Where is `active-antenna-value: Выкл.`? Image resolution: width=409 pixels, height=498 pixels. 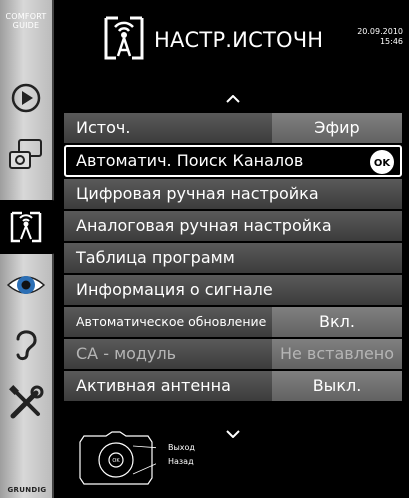 active-antenna-value: Выкл. is located at coordinates (337, 386).